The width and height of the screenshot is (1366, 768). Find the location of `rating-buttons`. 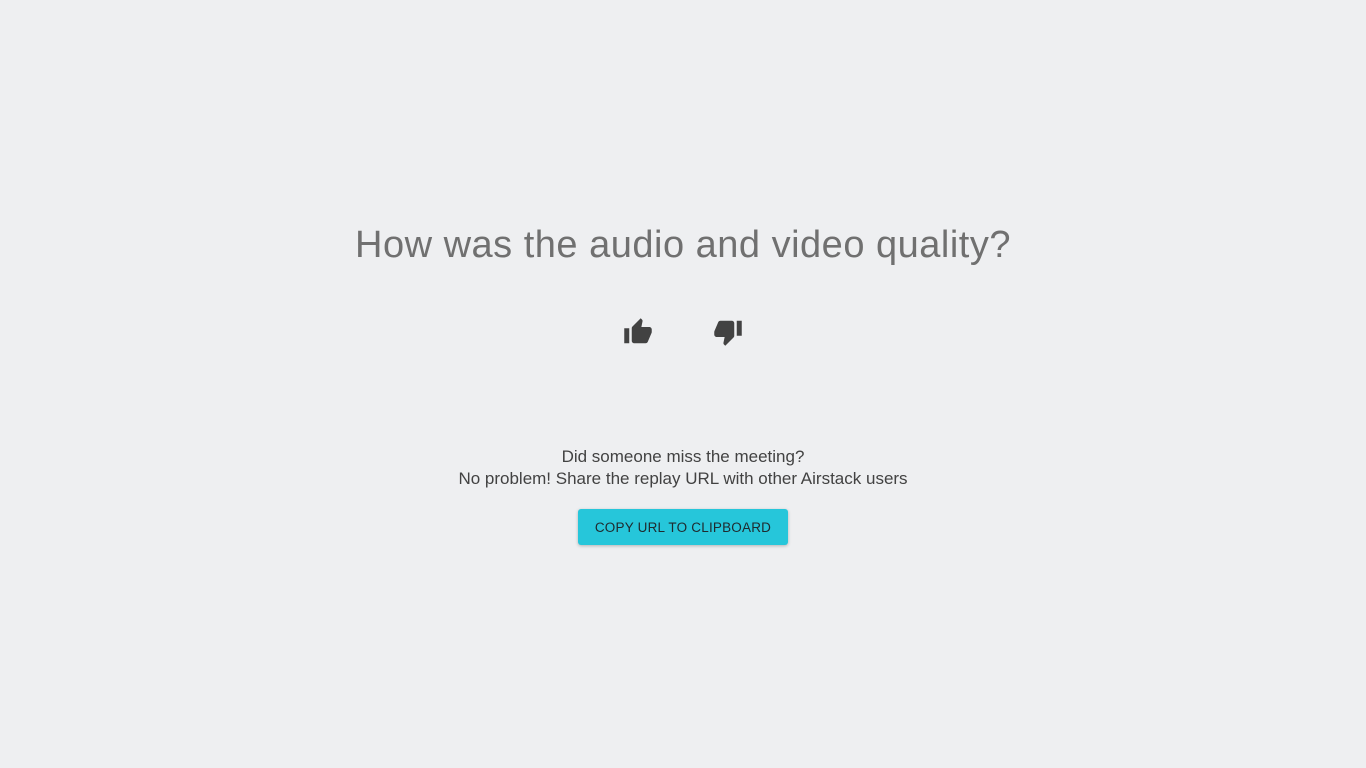

rating-buttons is located at coordinates (683, 332).